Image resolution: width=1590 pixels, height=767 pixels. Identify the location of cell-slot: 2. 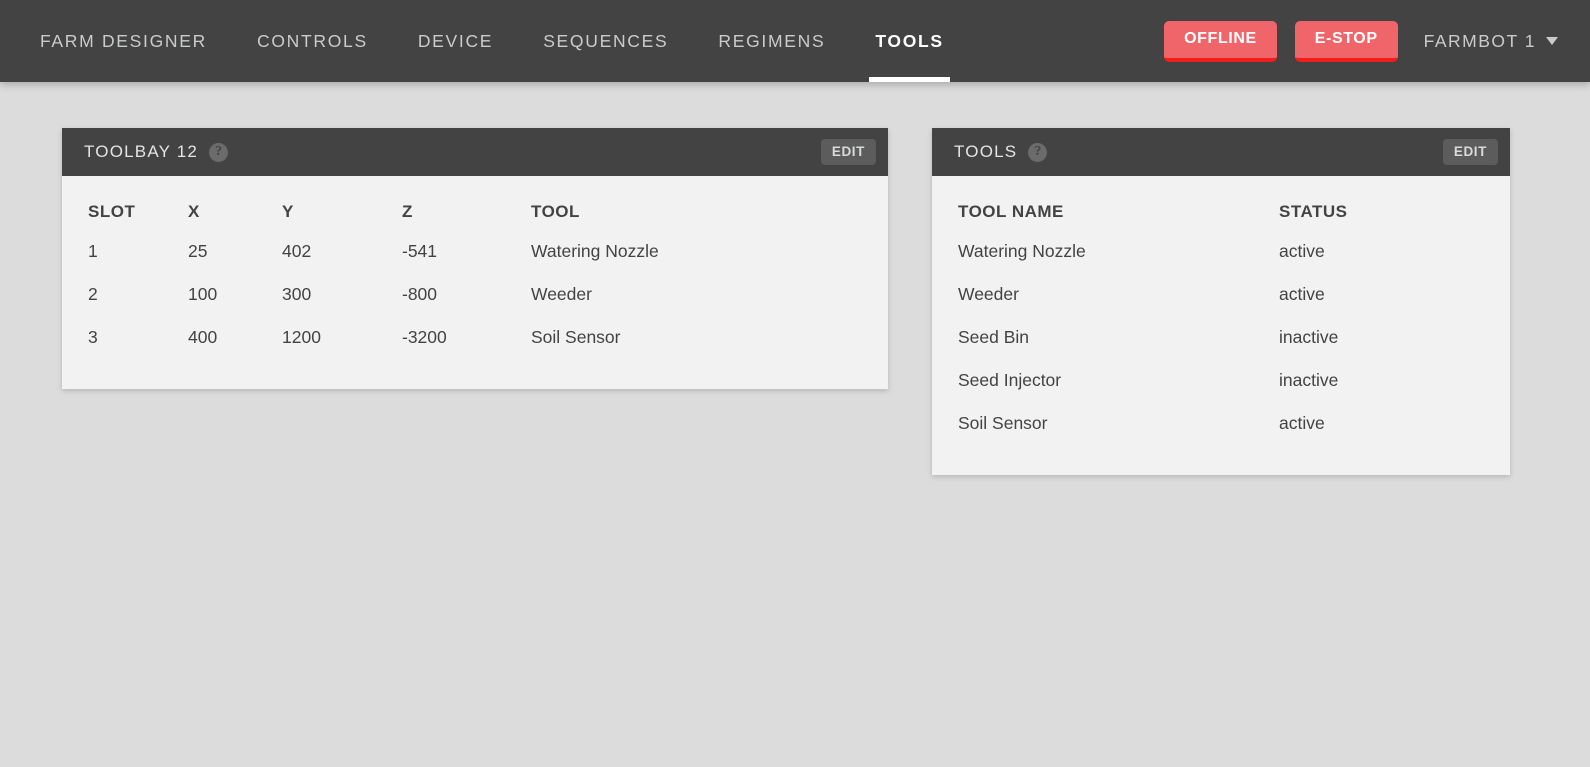
(93, 294).